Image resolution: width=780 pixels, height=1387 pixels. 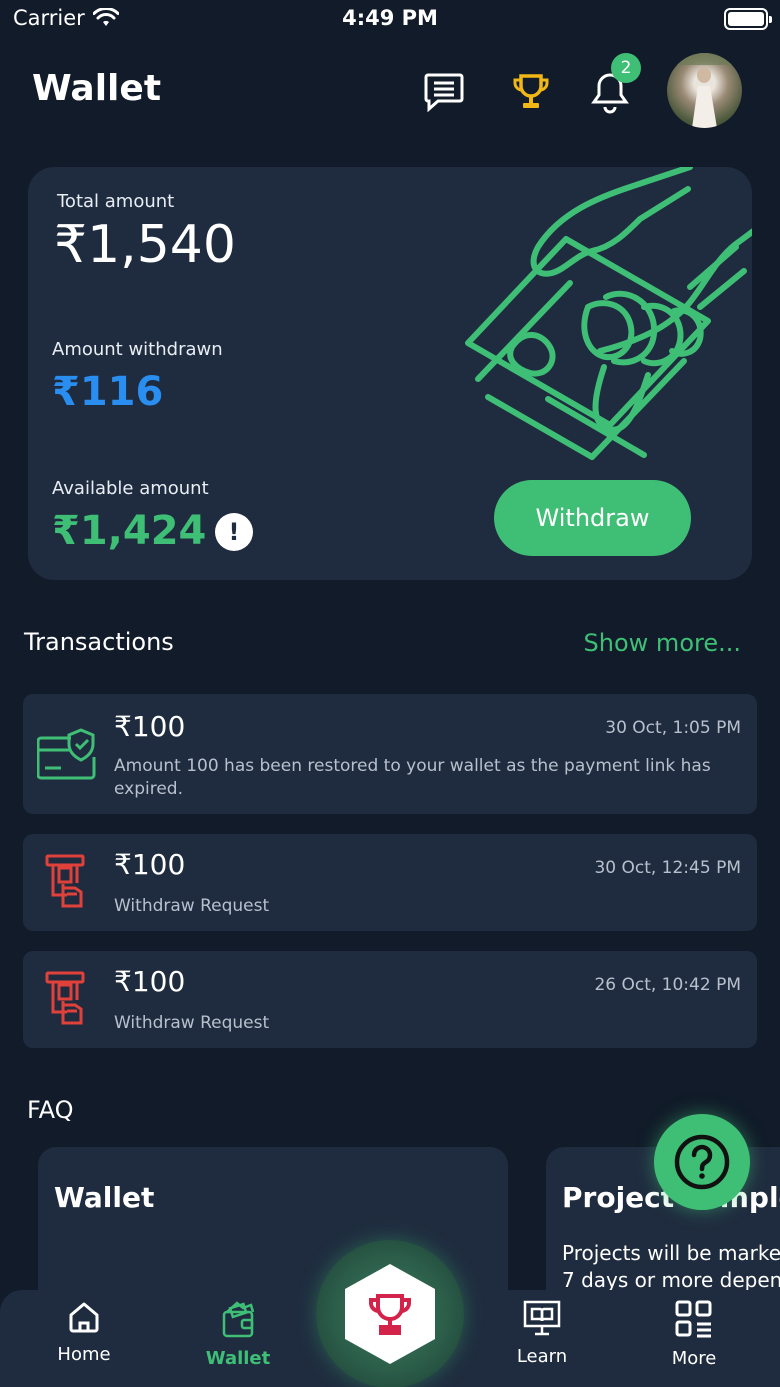 I want to click on nav-learn: Learn, so click(x=542, y=1333).